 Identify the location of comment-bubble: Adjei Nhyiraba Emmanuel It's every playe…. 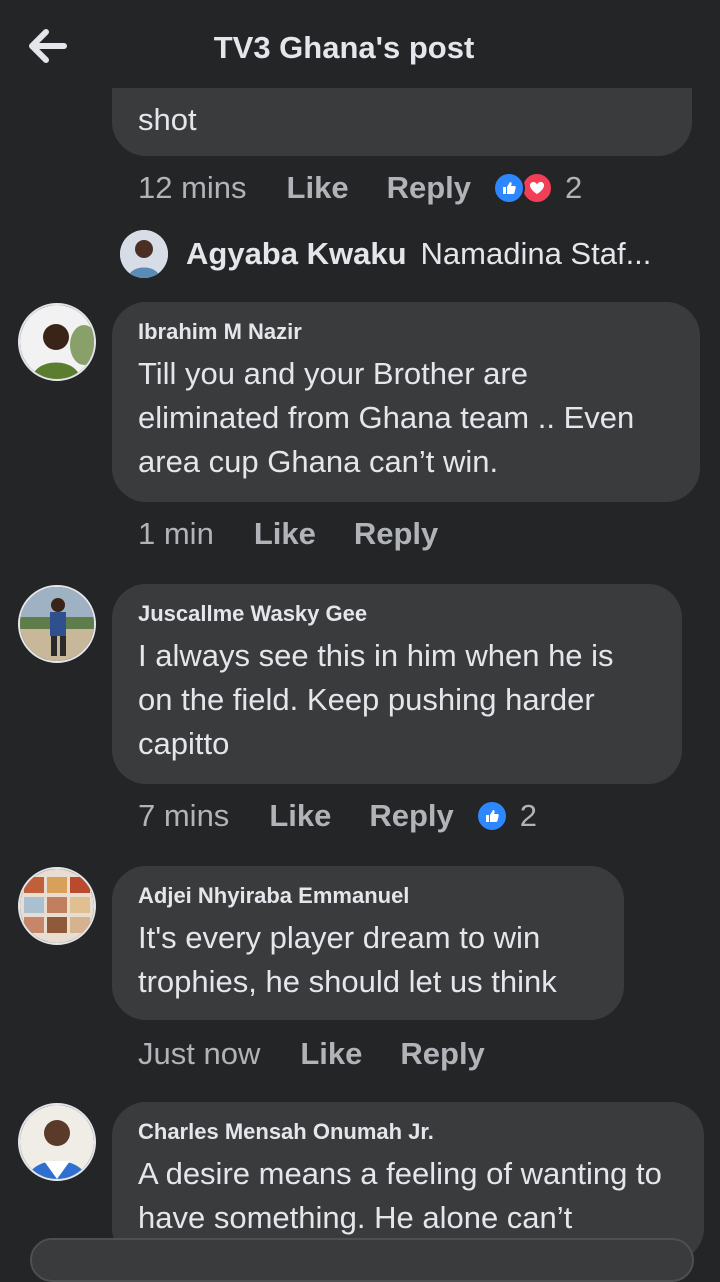
(368, 943).